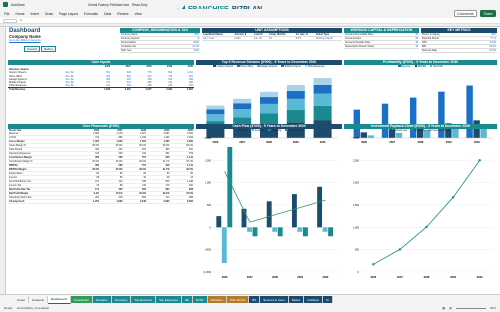 This screenshot has width=500, height=312. What do you see at coordinates (6, 14) in the screenshot?
I see `menu-file: File` at bounding box center [6, 14].